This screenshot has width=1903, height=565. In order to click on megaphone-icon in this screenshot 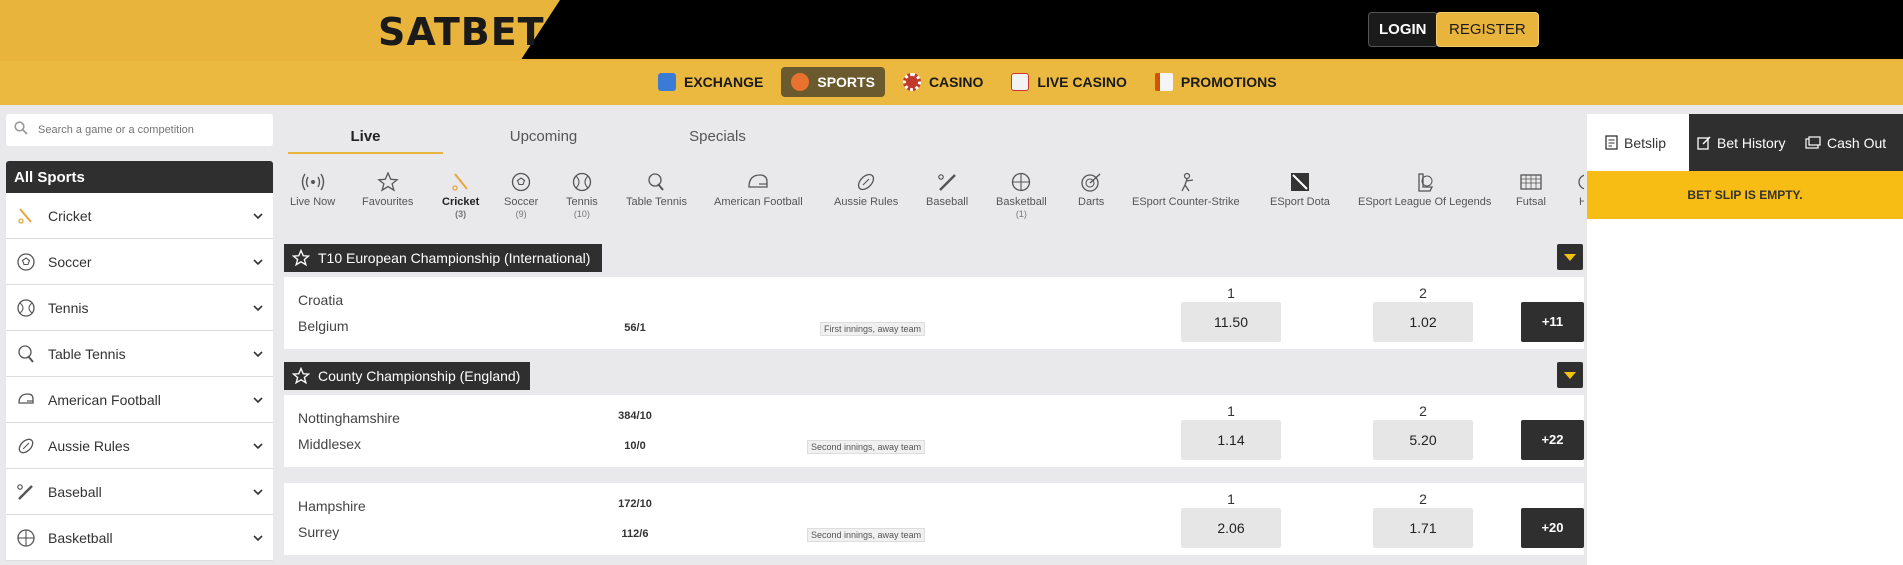, I will do `click(1163, 82)`.